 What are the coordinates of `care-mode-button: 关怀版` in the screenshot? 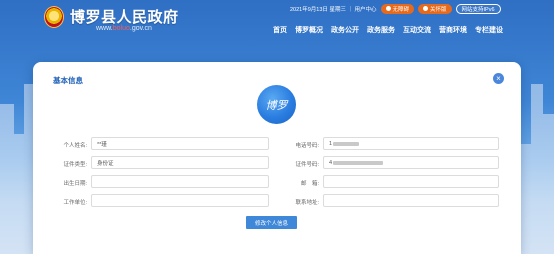 It's located at (435, 8).